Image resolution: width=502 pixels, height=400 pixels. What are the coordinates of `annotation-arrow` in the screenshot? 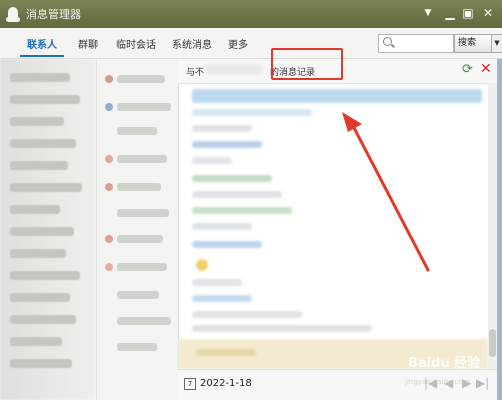 It's located at (386, 192).